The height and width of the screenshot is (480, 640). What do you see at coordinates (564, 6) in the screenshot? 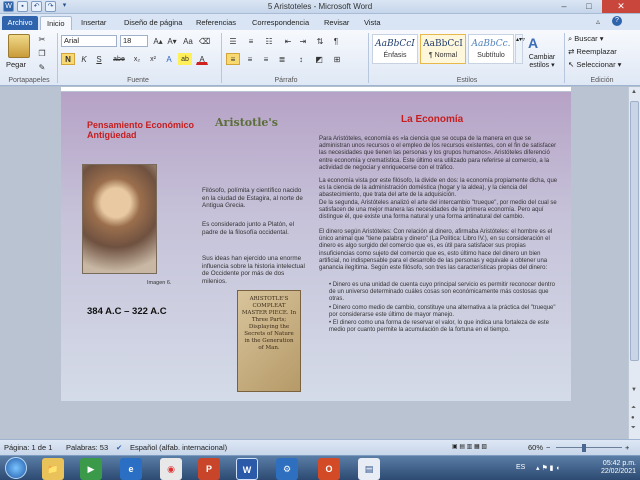
I see `minimize-button: –` at bounding box center [564, 6].